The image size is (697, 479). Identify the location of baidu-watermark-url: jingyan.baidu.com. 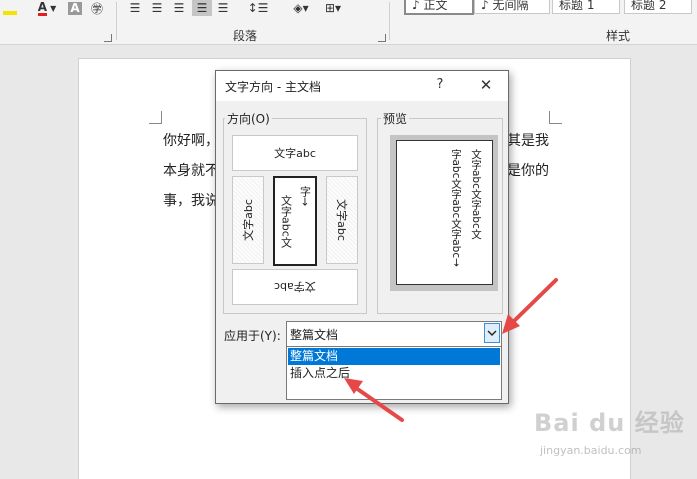
(591, 450).